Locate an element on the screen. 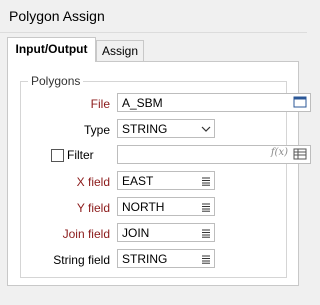 This screenshot has width=320, height=305. y-field-value: NORTH is located at coordinates (143, 207).